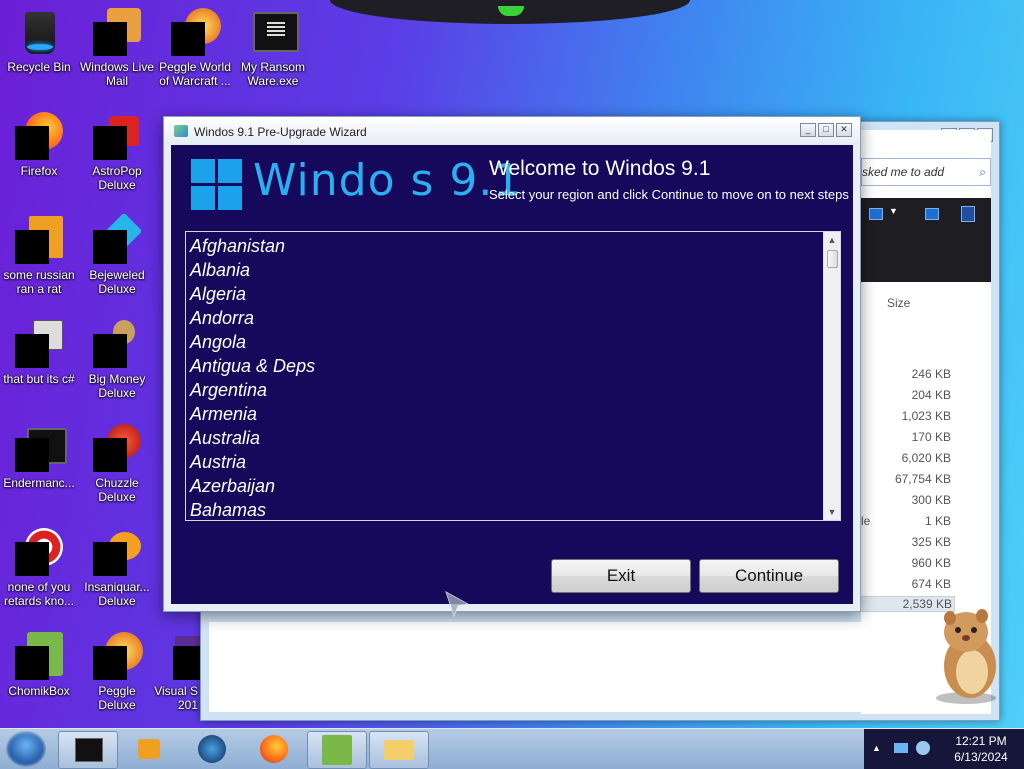 Image resolution: width=1024 pixels, height=769 pixels. Describe the element at coordinates (117, 490) in the screenshot. I see `desktop-icon-label: Chuzzle Deluxe` at that location.